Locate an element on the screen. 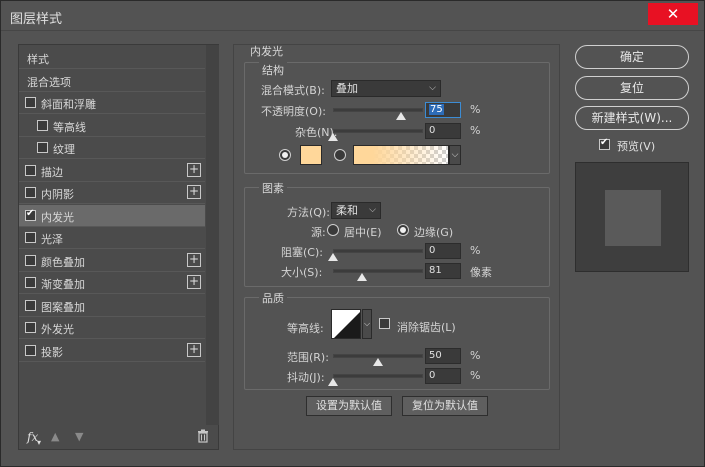 The height and width of the screenshot is (467, 705). range-value: 50 is located at coordinates (435, 355).